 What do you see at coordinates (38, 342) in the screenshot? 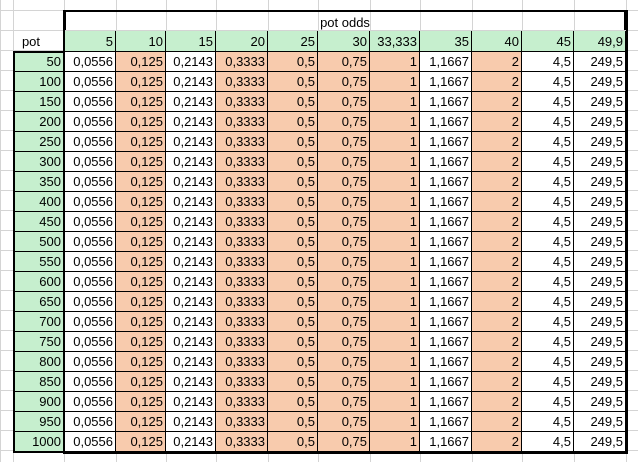
I see `row-header-cell: 750` at bounding box center [38, 342].